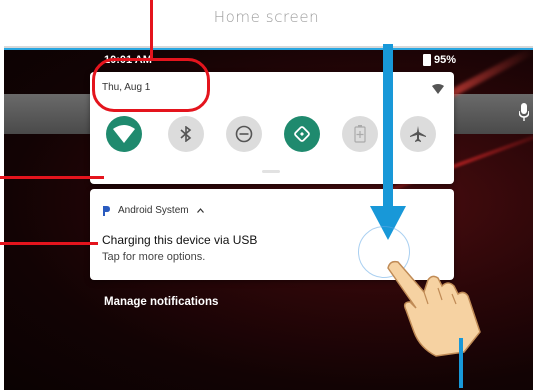  What do you see at coordinates (52, 177) in the screenshot?
I see `callout-line-quick-settings` at bounding box center [52, 177].